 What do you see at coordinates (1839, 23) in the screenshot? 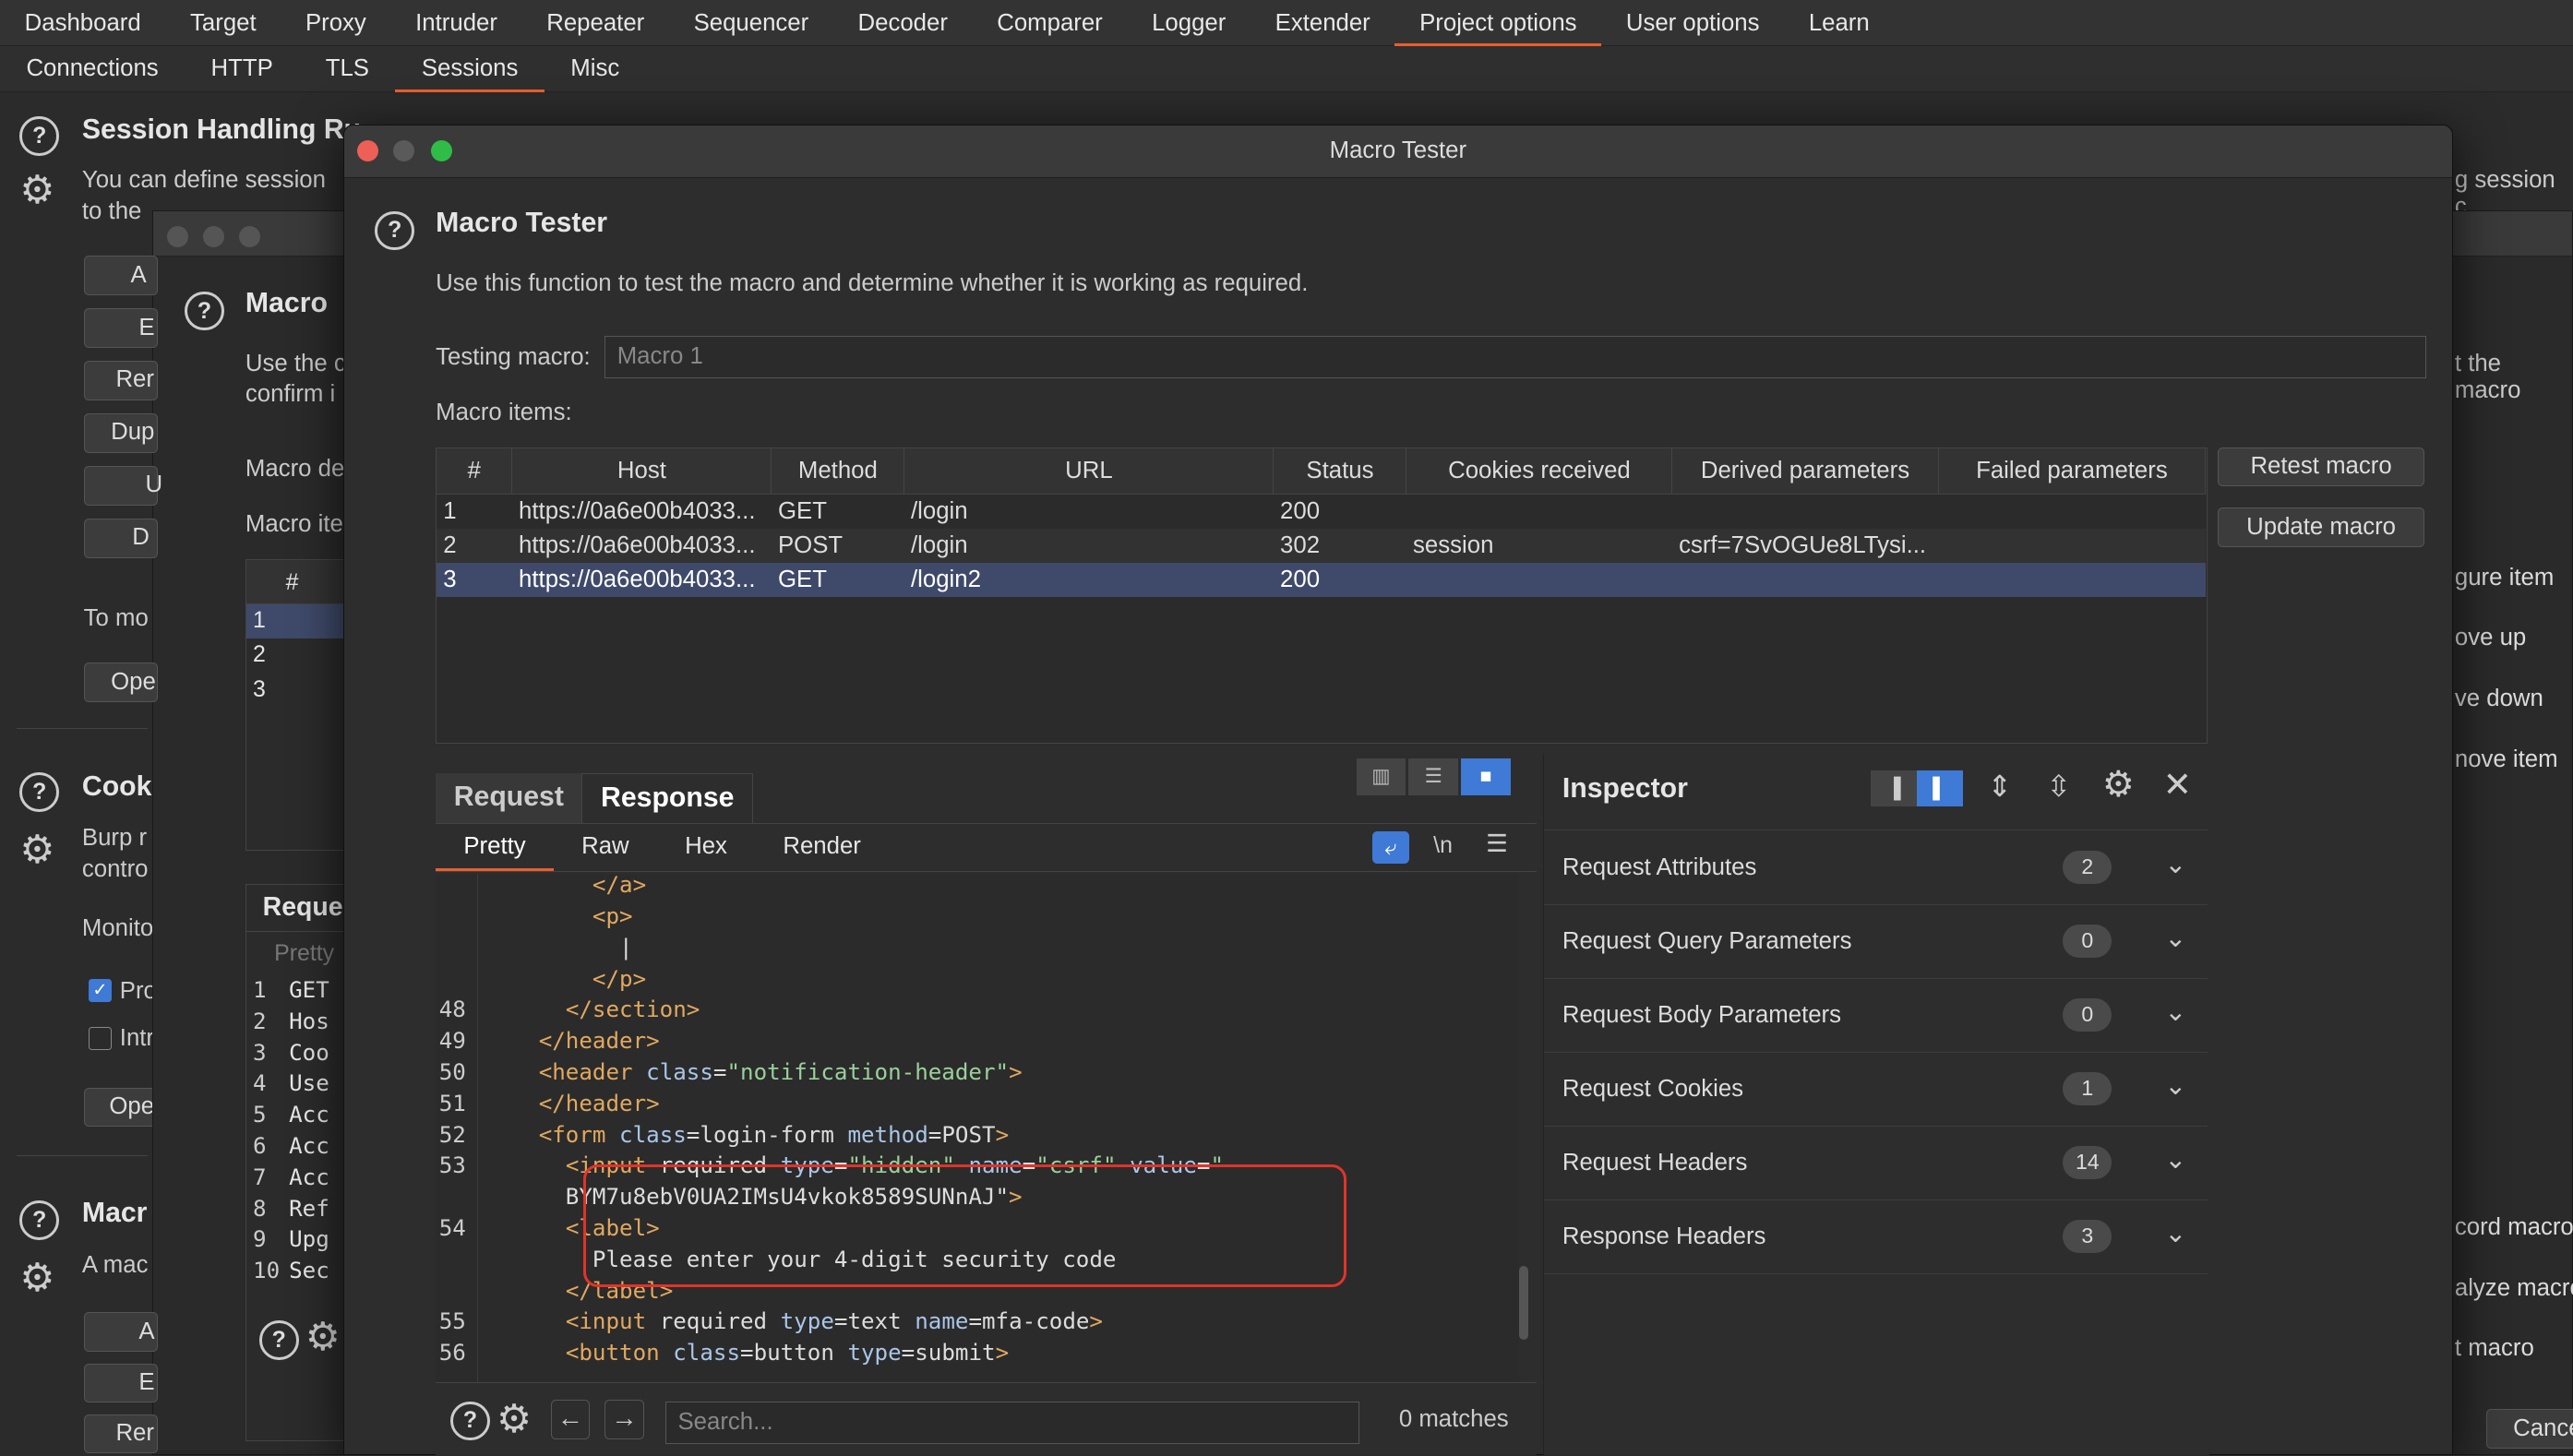
I see `tab-learn: Learn` at bounding box center [1839, 23].